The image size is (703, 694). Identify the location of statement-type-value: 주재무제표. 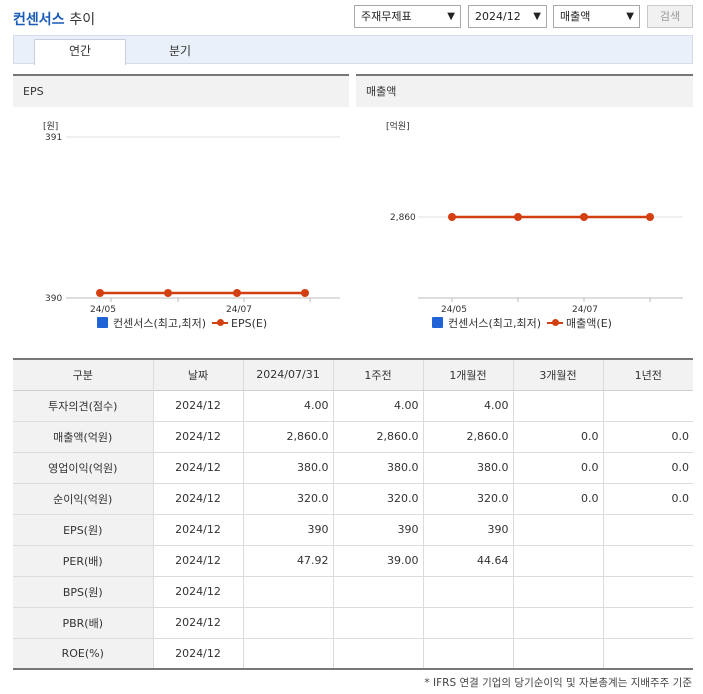
(386, 16).